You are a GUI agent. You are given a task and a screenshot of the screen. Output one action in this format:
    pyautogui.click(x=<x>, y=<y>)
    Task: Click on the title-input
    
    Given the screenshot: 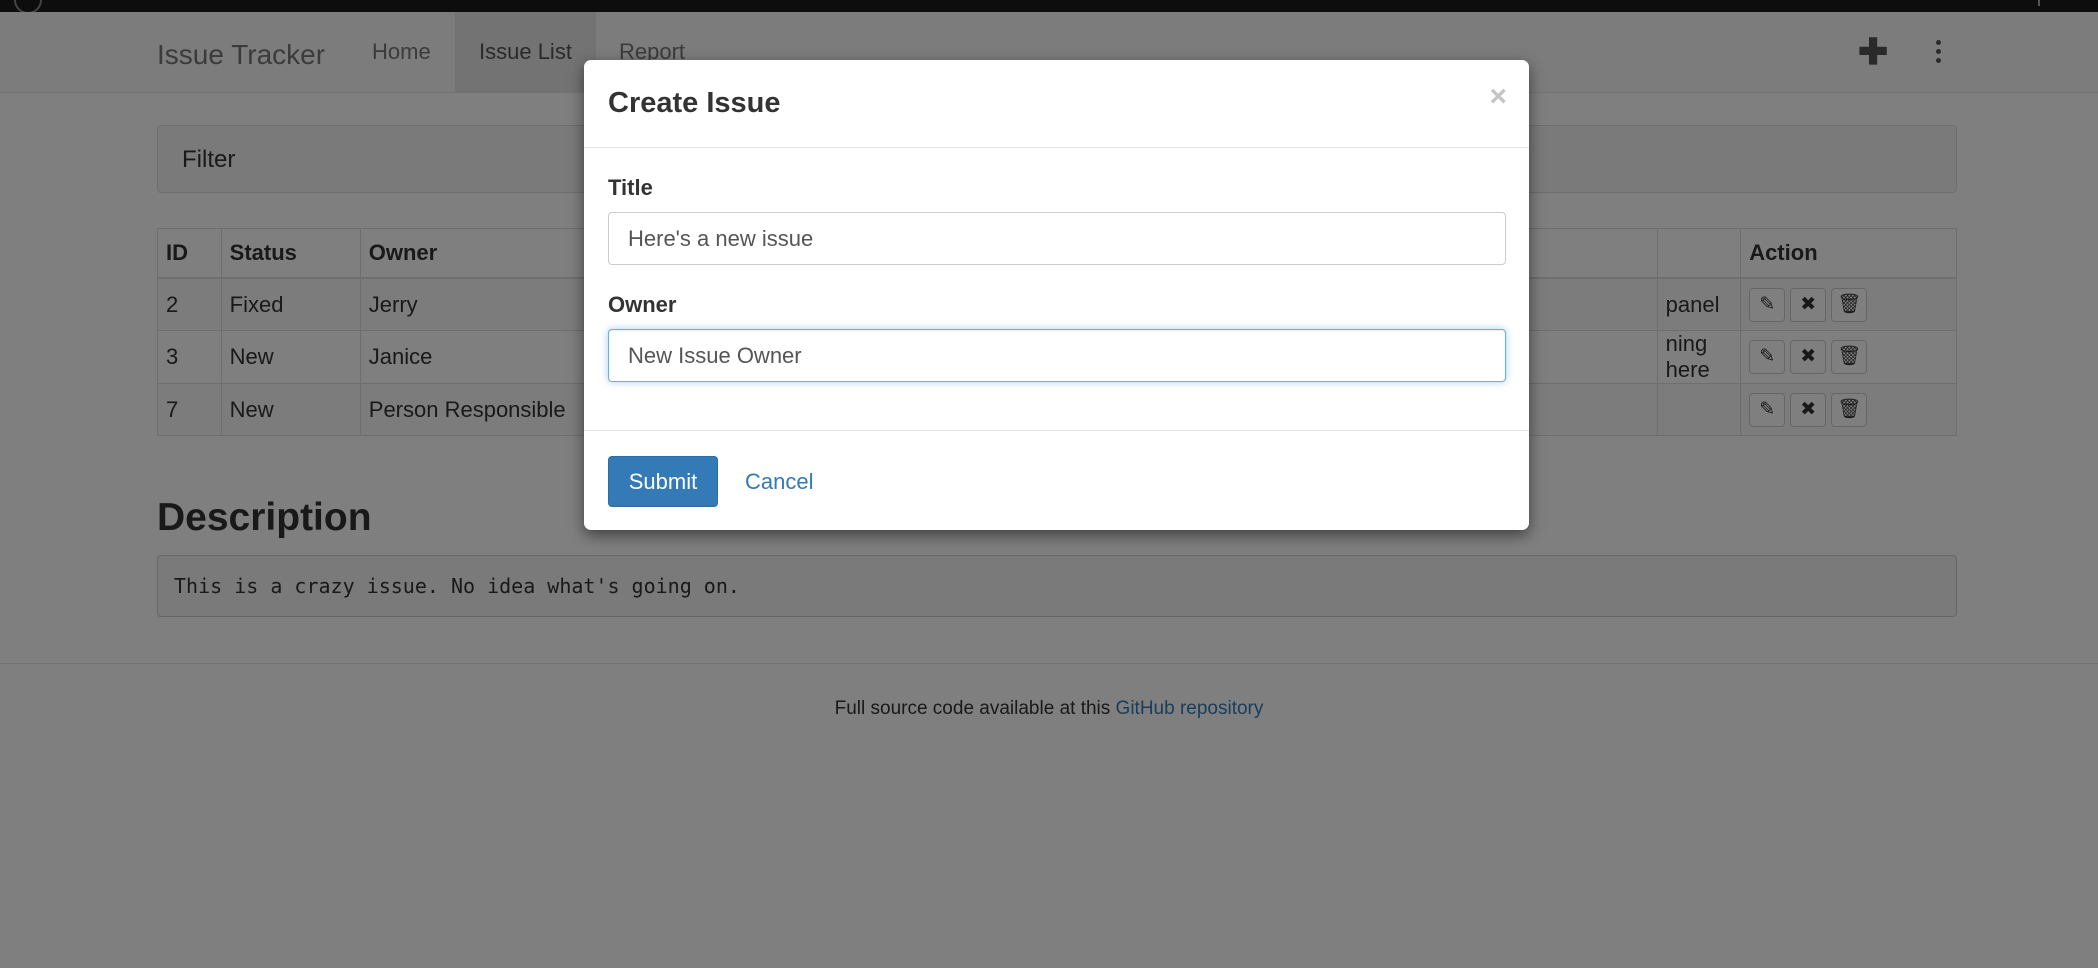 What is the action you would take?
    pyautogui.click(x=1057, y=238)
    